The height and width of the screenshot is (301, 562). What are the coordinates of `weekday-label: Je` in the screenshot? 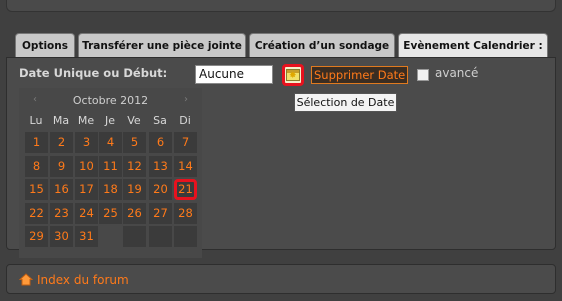 It's located at (109, 120).